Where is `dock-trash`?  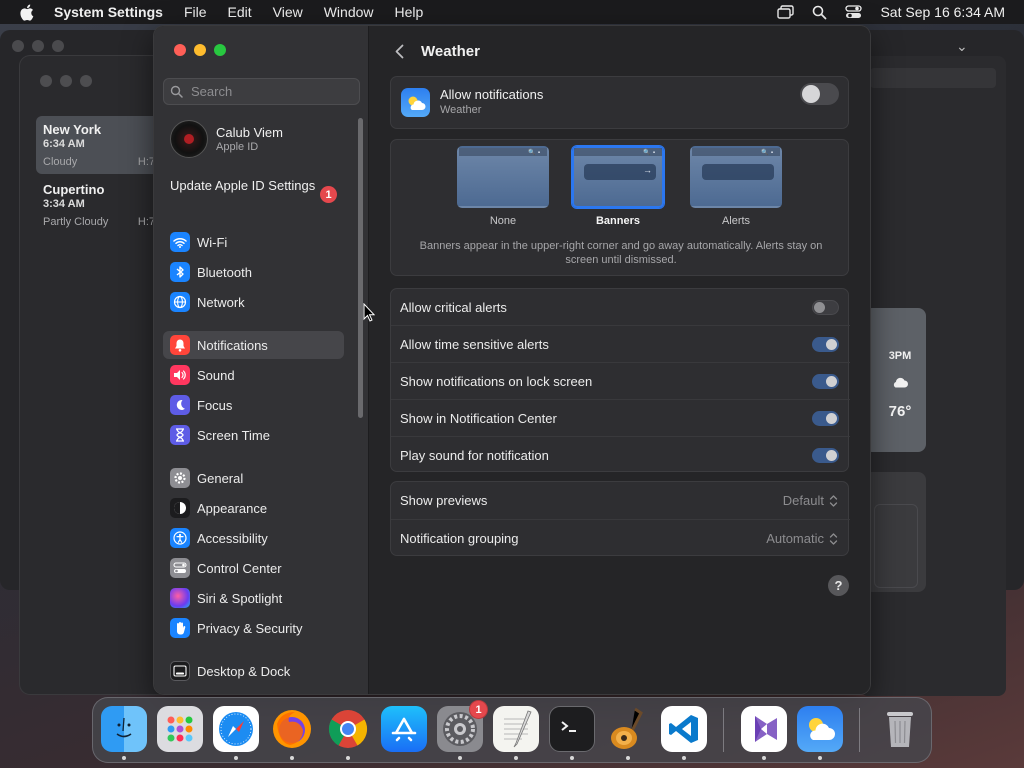
dock-trash is located at coordinates (900, 729).